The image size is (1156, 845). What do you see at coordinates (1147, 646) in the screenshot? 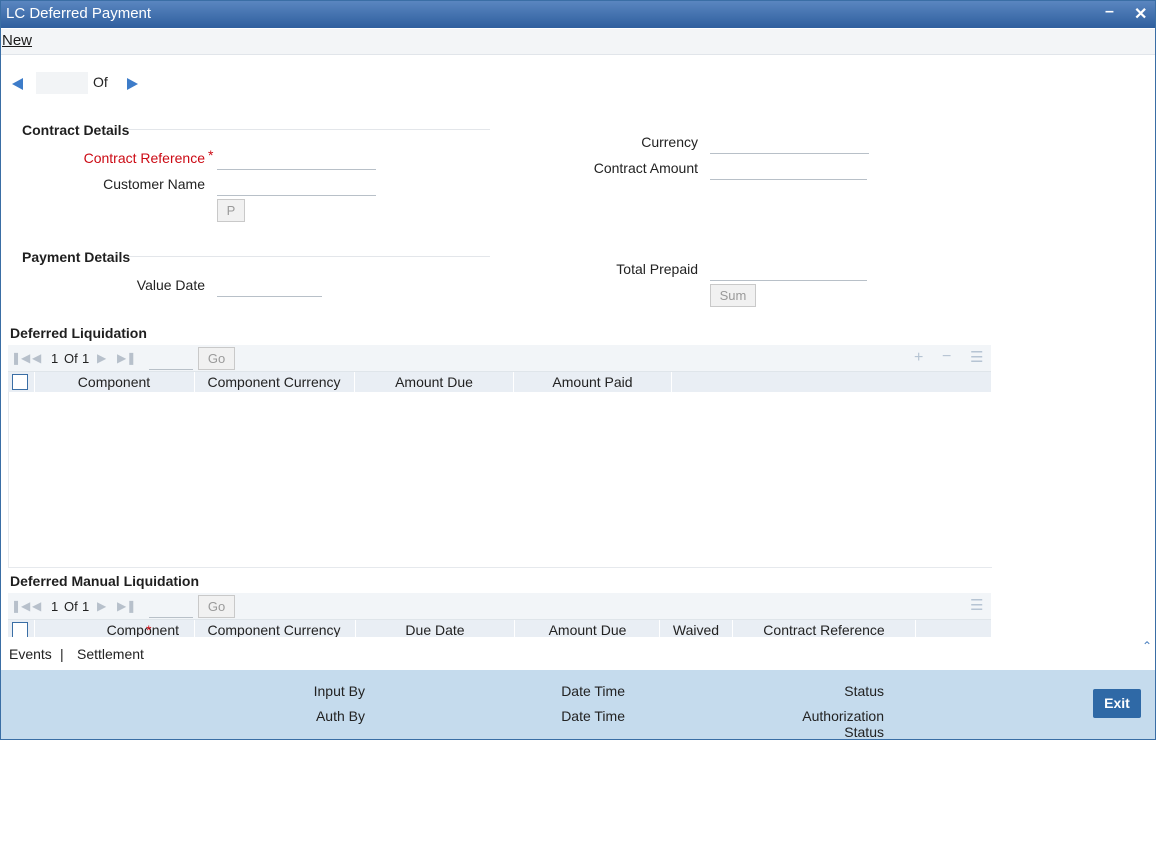
I see `collapse-chevron-icon: ⌃` at bounding box center [1147, 646].